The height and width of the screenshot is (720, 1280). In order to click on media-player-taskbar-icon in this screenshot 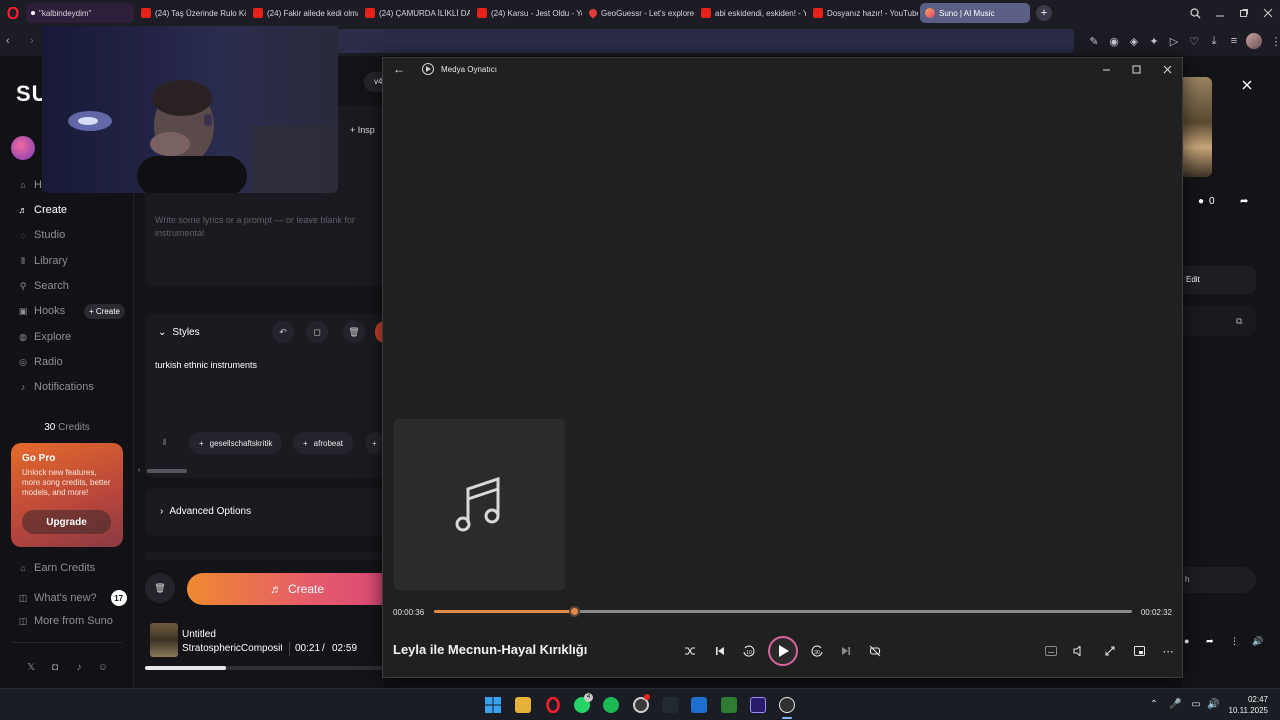, I will do `click(787, 705)`.